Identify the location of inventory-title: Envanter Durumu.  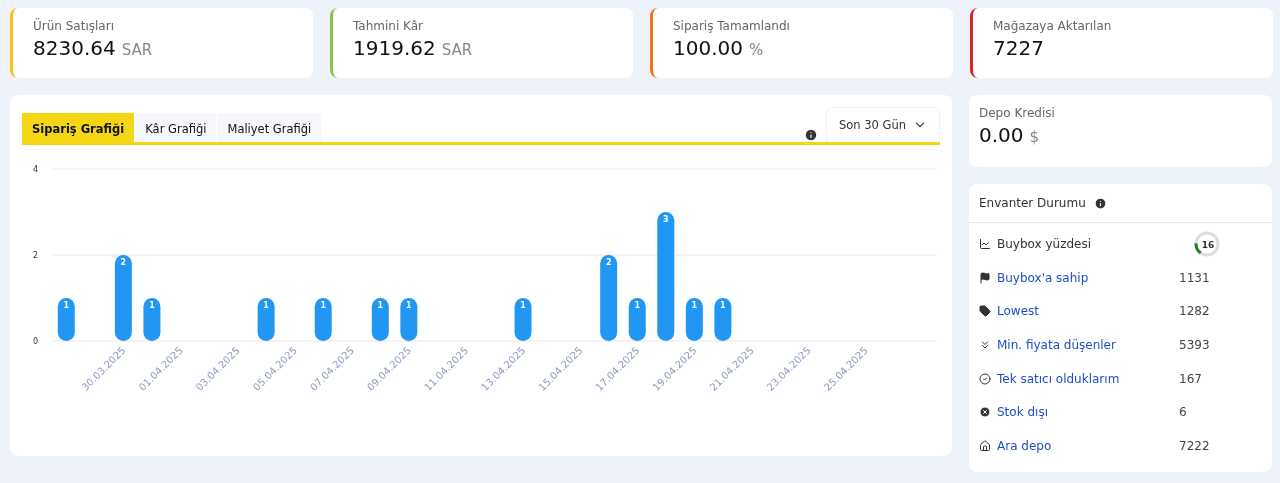
(1032, 203).